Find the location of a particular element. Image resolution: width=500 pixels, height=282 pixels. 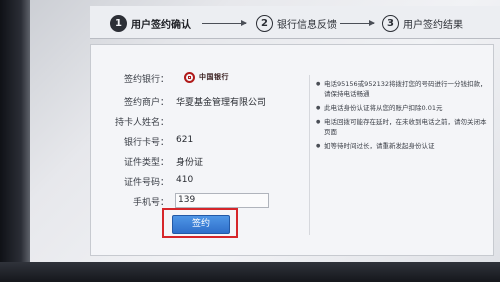

step-number: 2 is located at coordinates (264, 23).